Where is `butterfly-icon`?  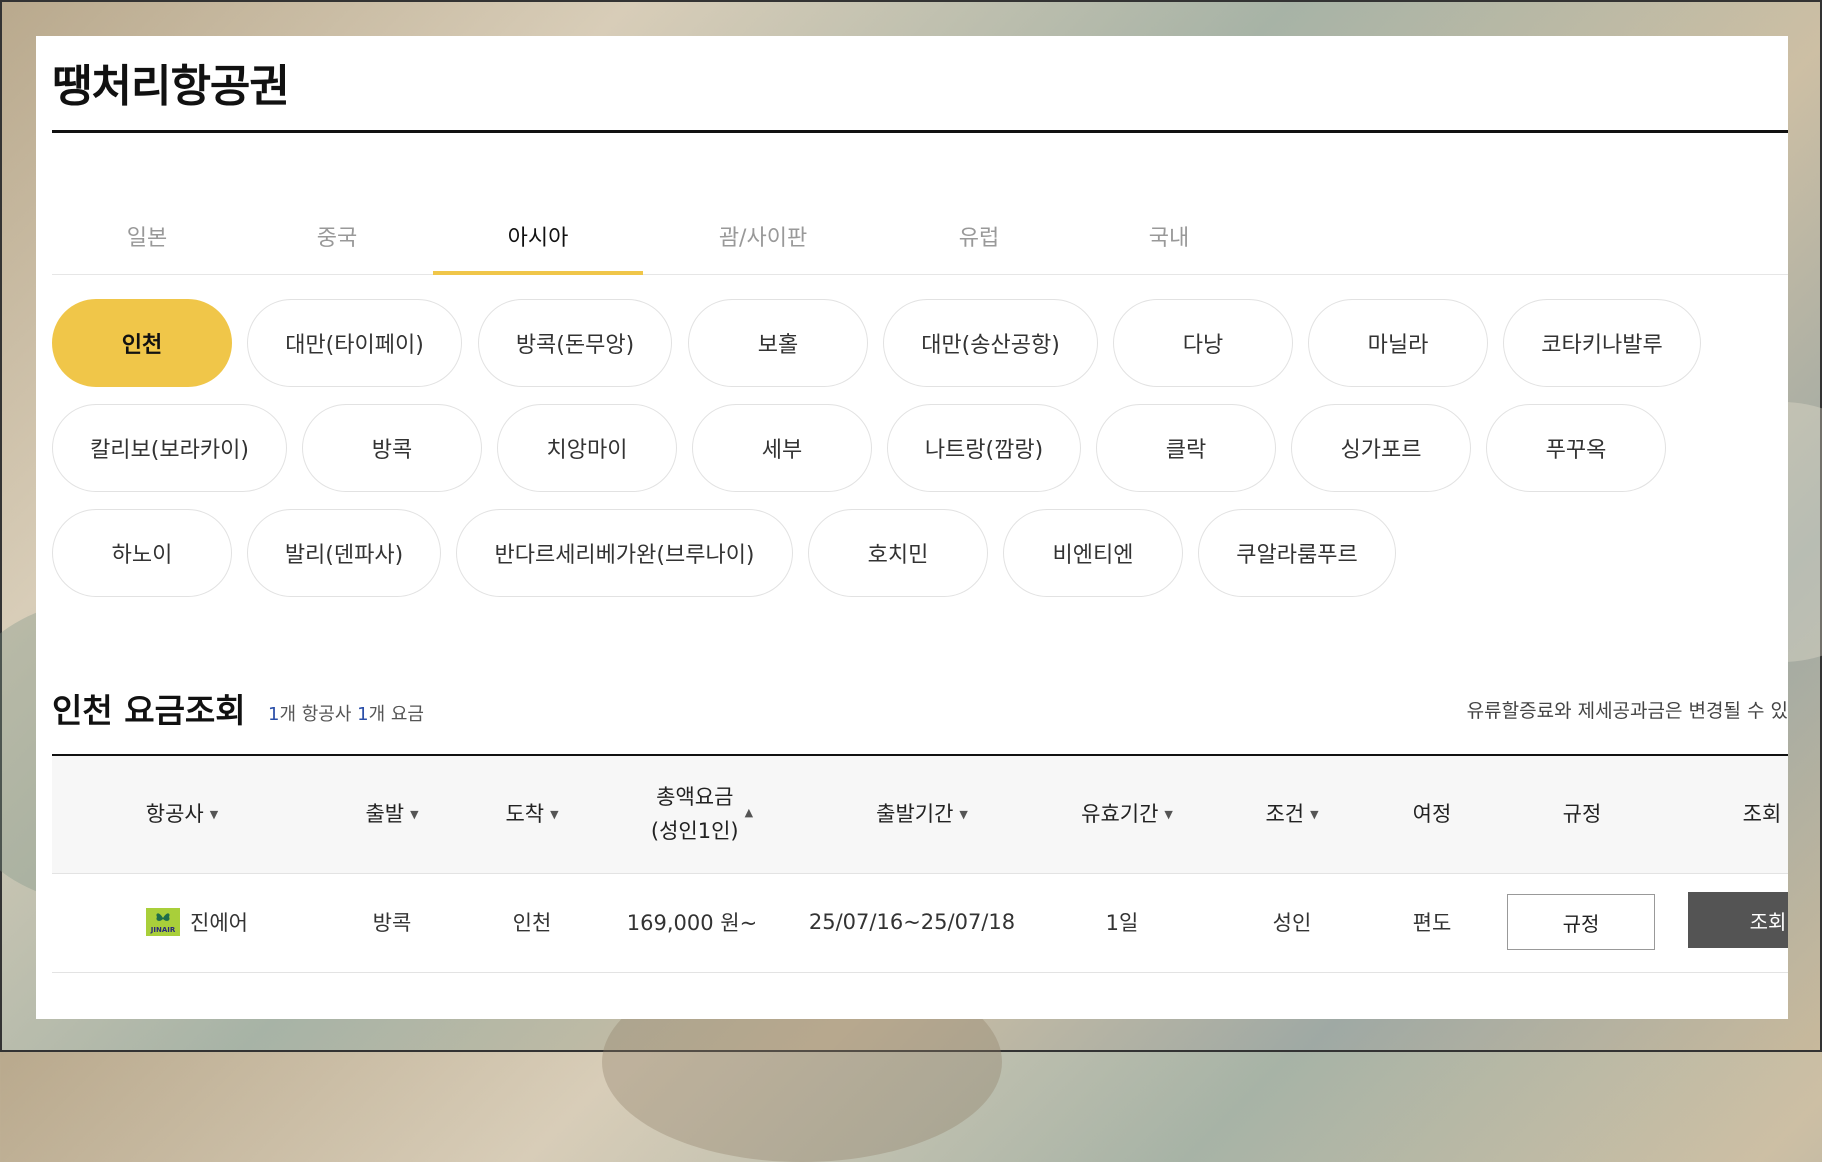 butterfly-icon is located at coordinates (163, 917).